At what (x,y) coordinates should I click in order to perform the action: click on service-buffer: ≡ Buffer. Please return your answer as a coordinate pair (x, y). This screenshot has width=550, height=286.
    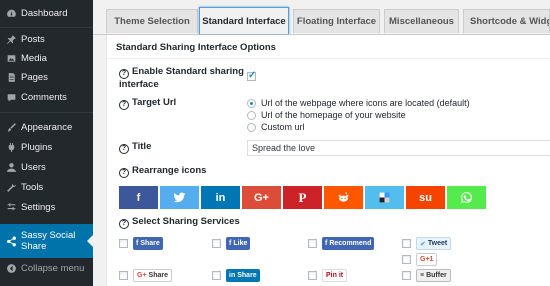
    Looking at the image, I should click on (426, 275).